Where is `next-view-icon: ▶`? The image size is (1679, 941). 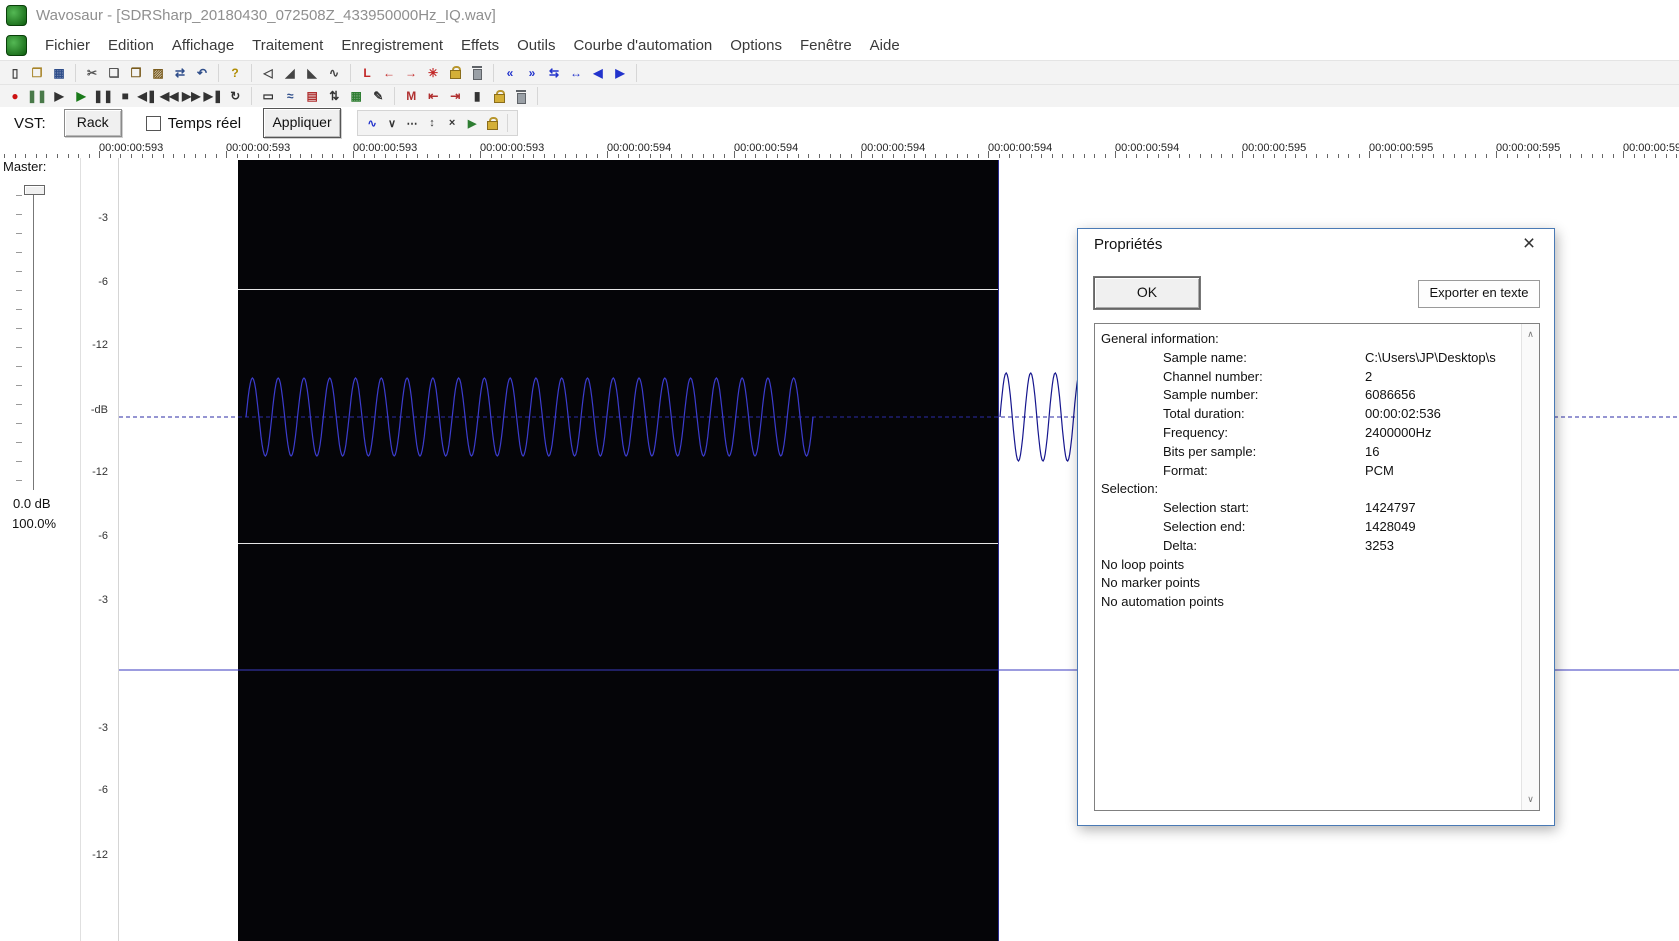 next-view-icon: ▶ is located at coordinates (620, 73).